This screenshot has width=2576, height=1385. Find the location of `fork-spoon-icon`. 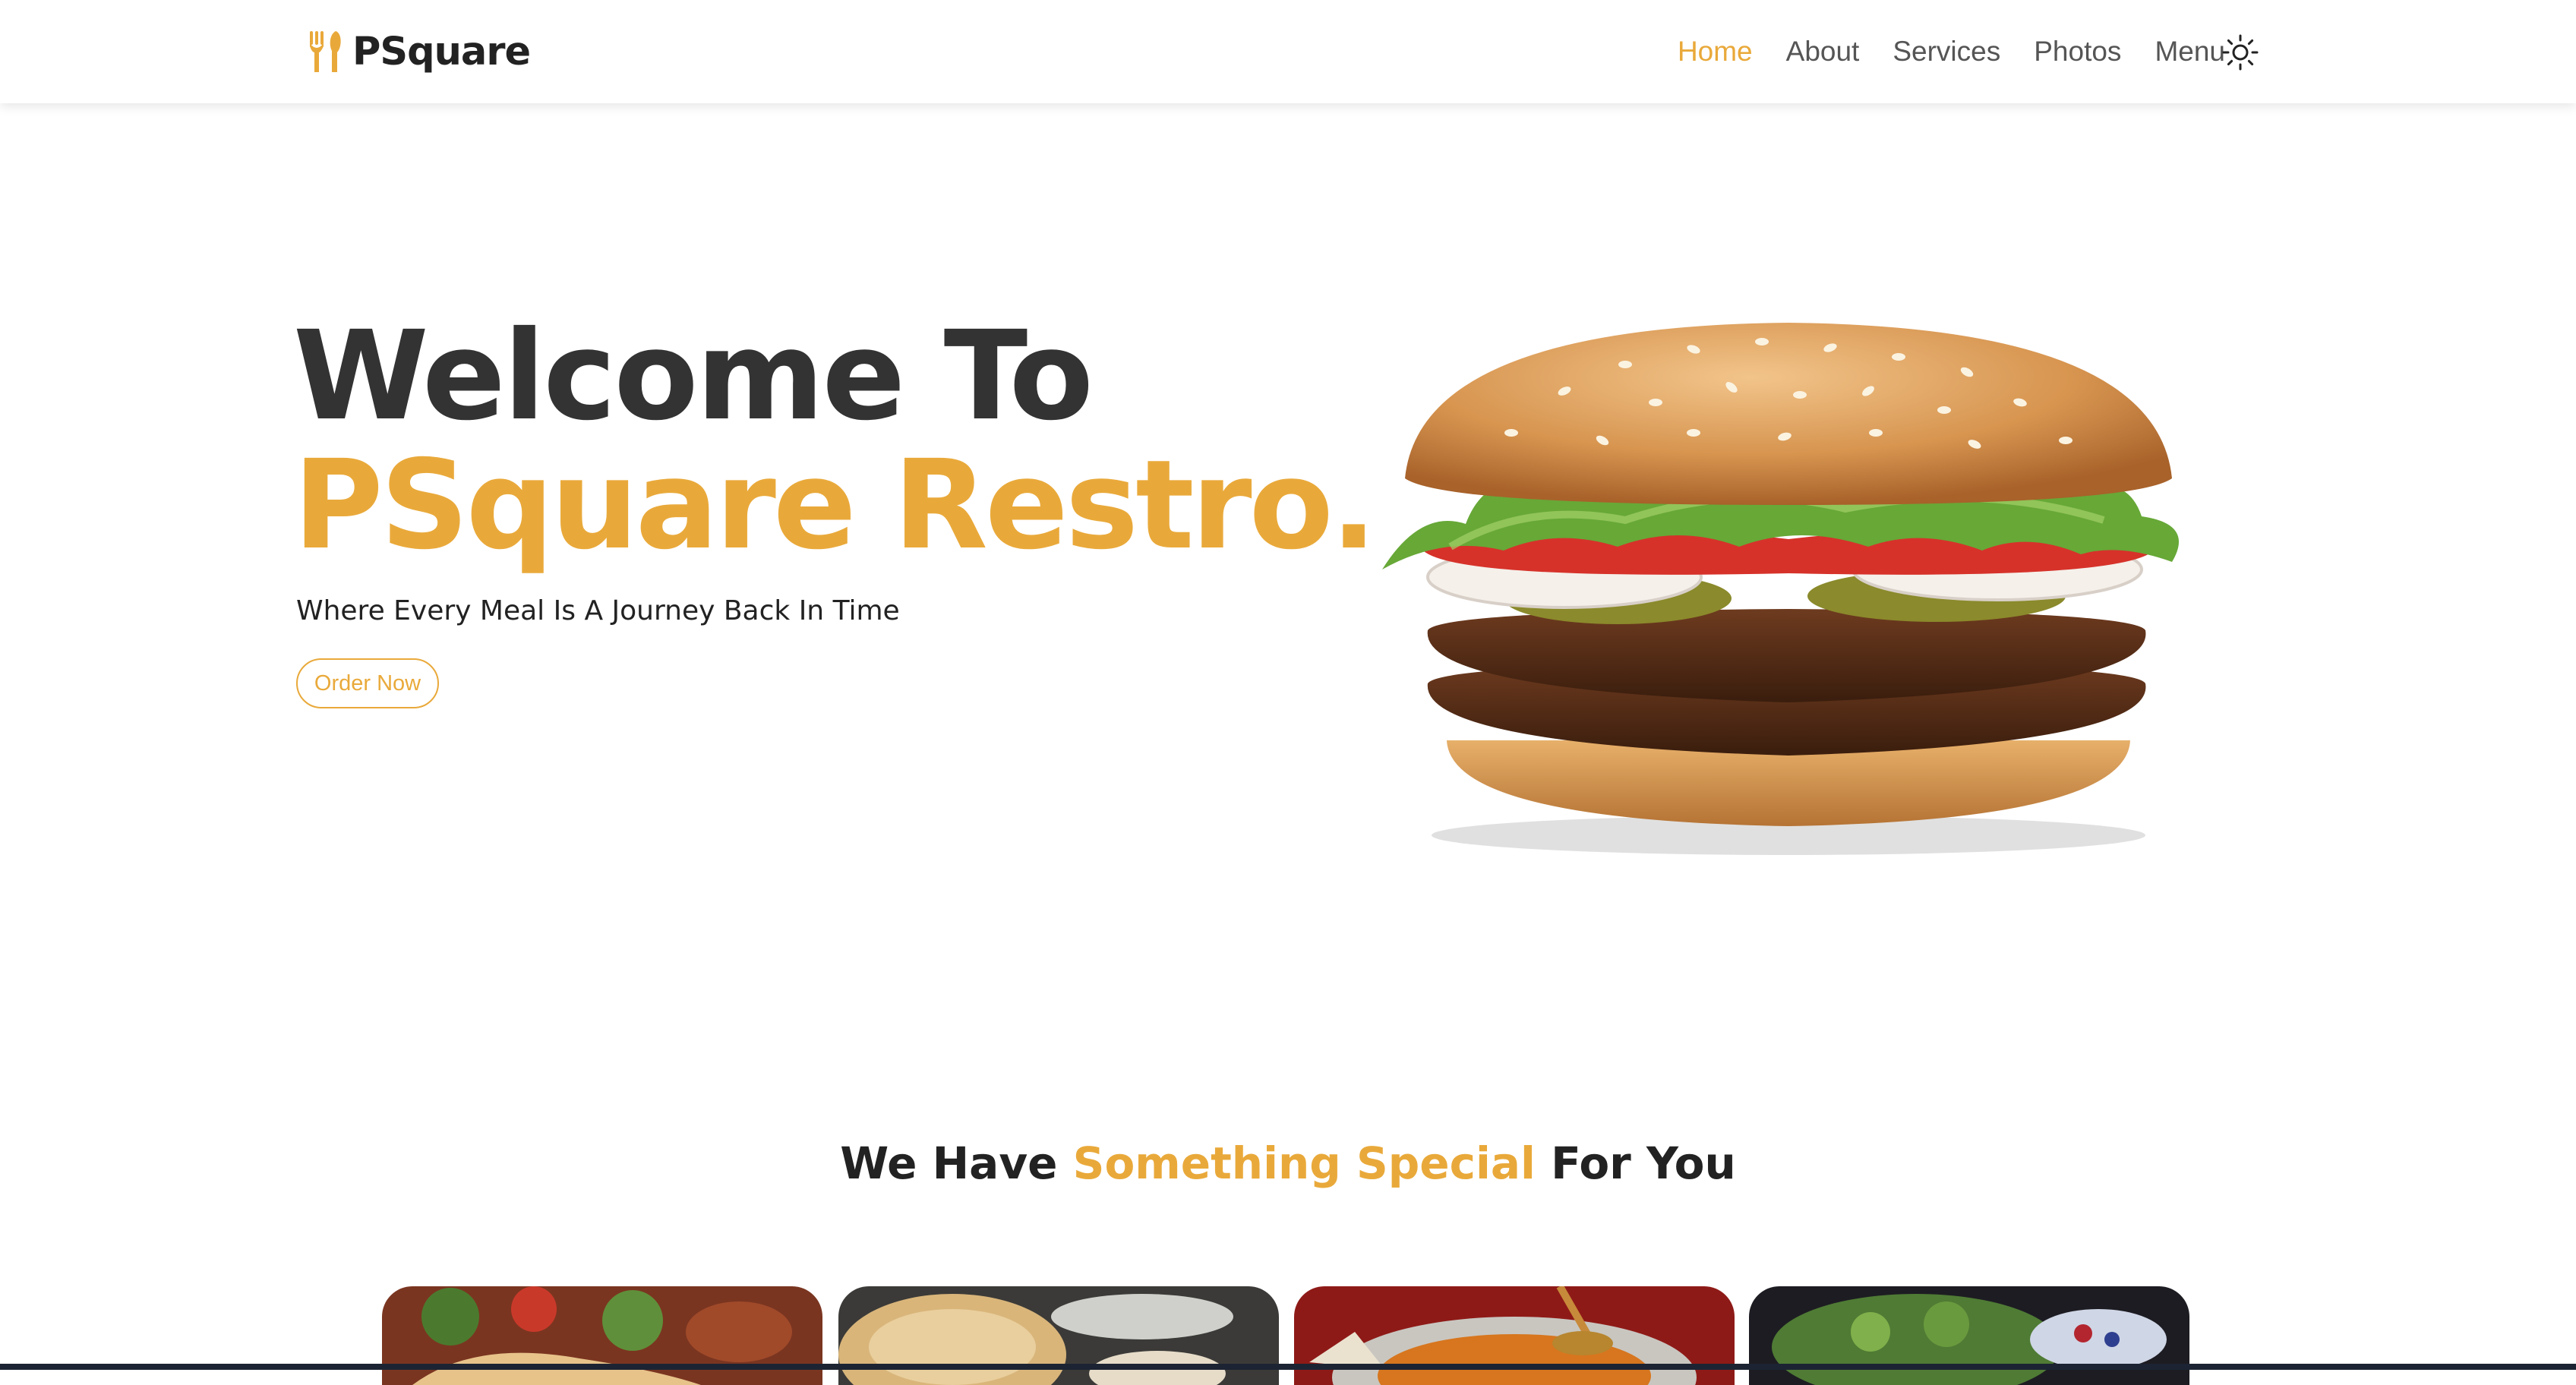

fork-spoon-icon is located at coordinates (325, 51).